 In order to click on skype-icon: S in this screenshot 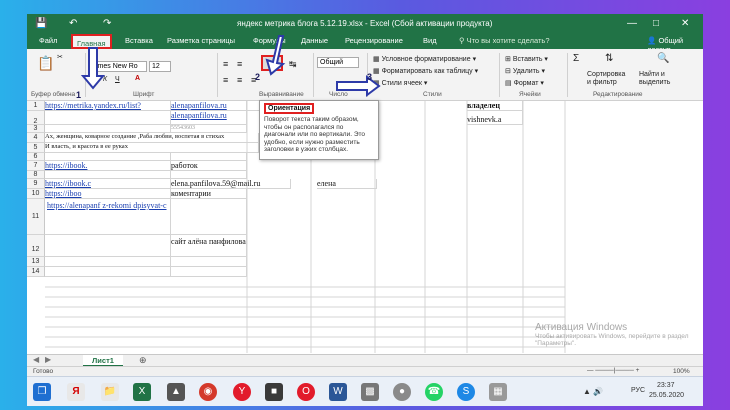, I will do `click(466, 392)`.